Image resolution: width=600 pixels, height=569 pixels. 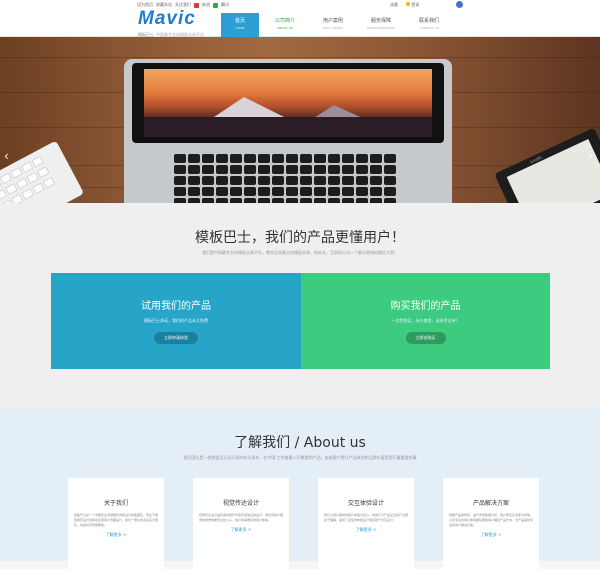 What do you see at coordinates (547, 165) in the screenshot?
I see `kindle-image: kindle` at bounding box center [547, 165].